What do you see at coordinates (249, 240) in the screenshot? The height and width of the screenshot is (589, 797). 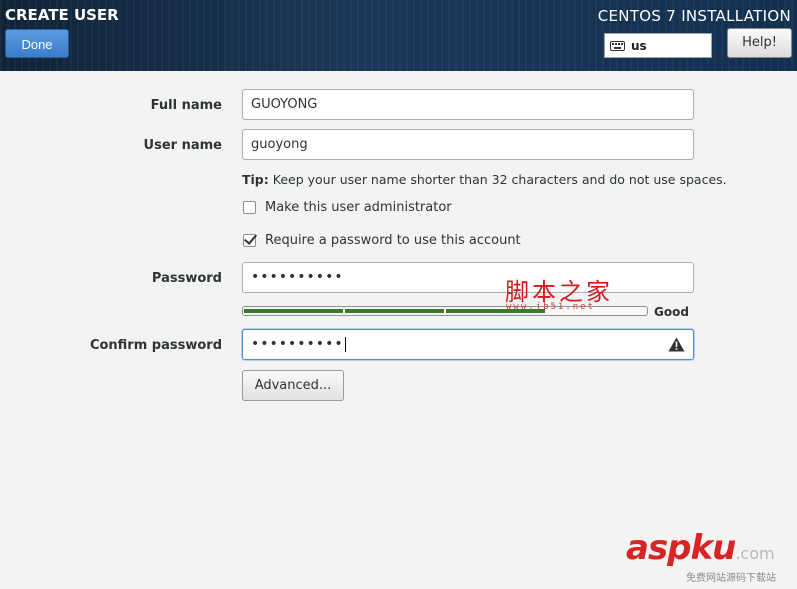 I see `require-password-checkbox` at bounding box center [249, 240].